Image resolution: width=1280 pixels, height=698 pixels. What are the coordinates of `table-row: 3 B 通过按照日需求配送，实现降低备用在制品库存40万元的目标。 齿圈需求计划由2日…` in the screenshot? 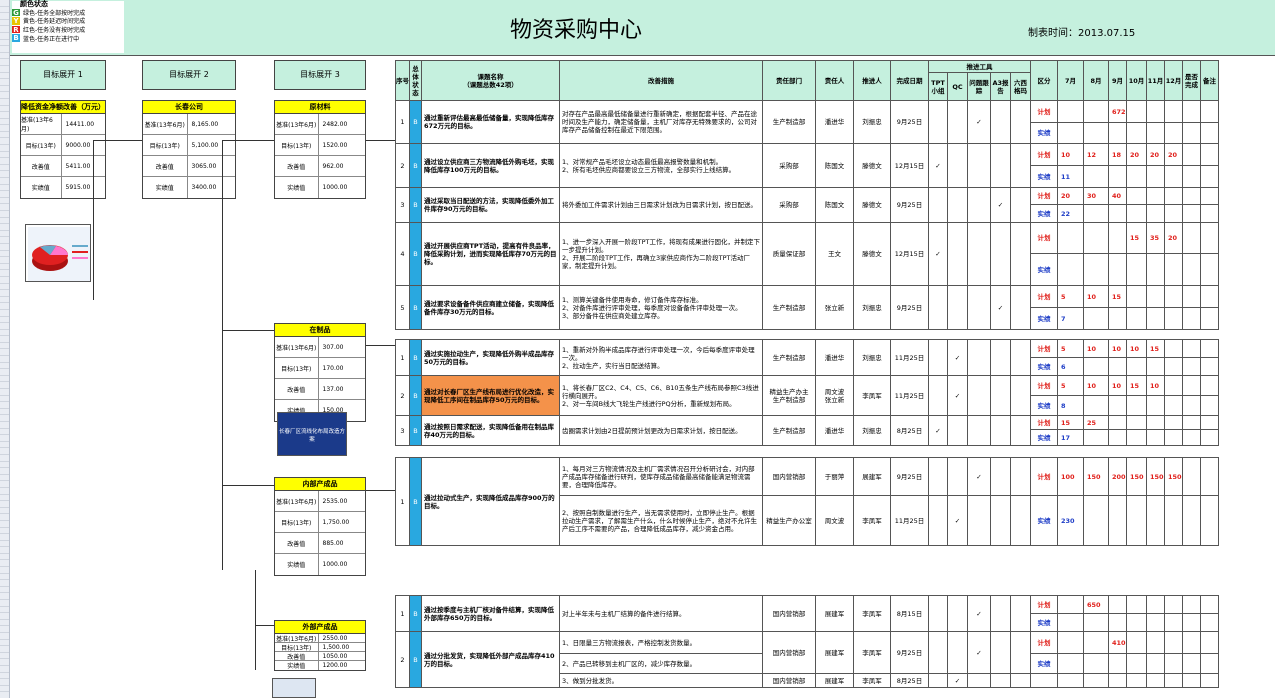 It's located at (807, 430).